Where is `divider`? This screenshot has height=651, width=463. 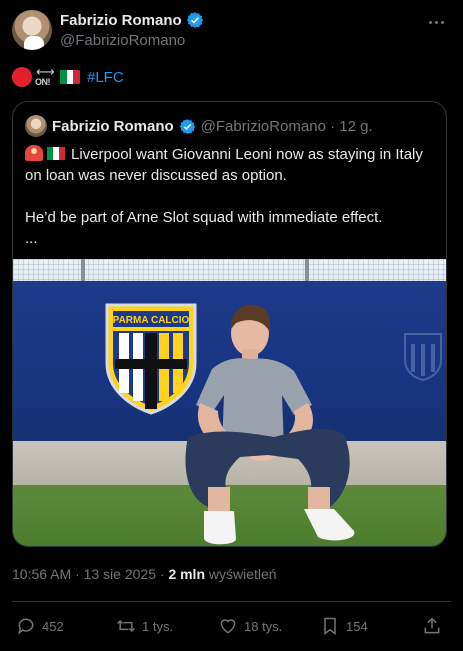 divider is located at coordinates (231, 601).